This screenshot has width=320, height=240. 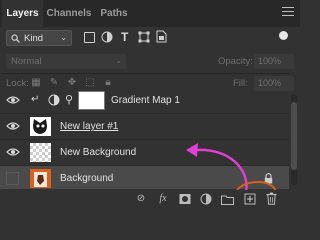 I want to click on lock-position-icon: ✥, so click(x=72, y=83).